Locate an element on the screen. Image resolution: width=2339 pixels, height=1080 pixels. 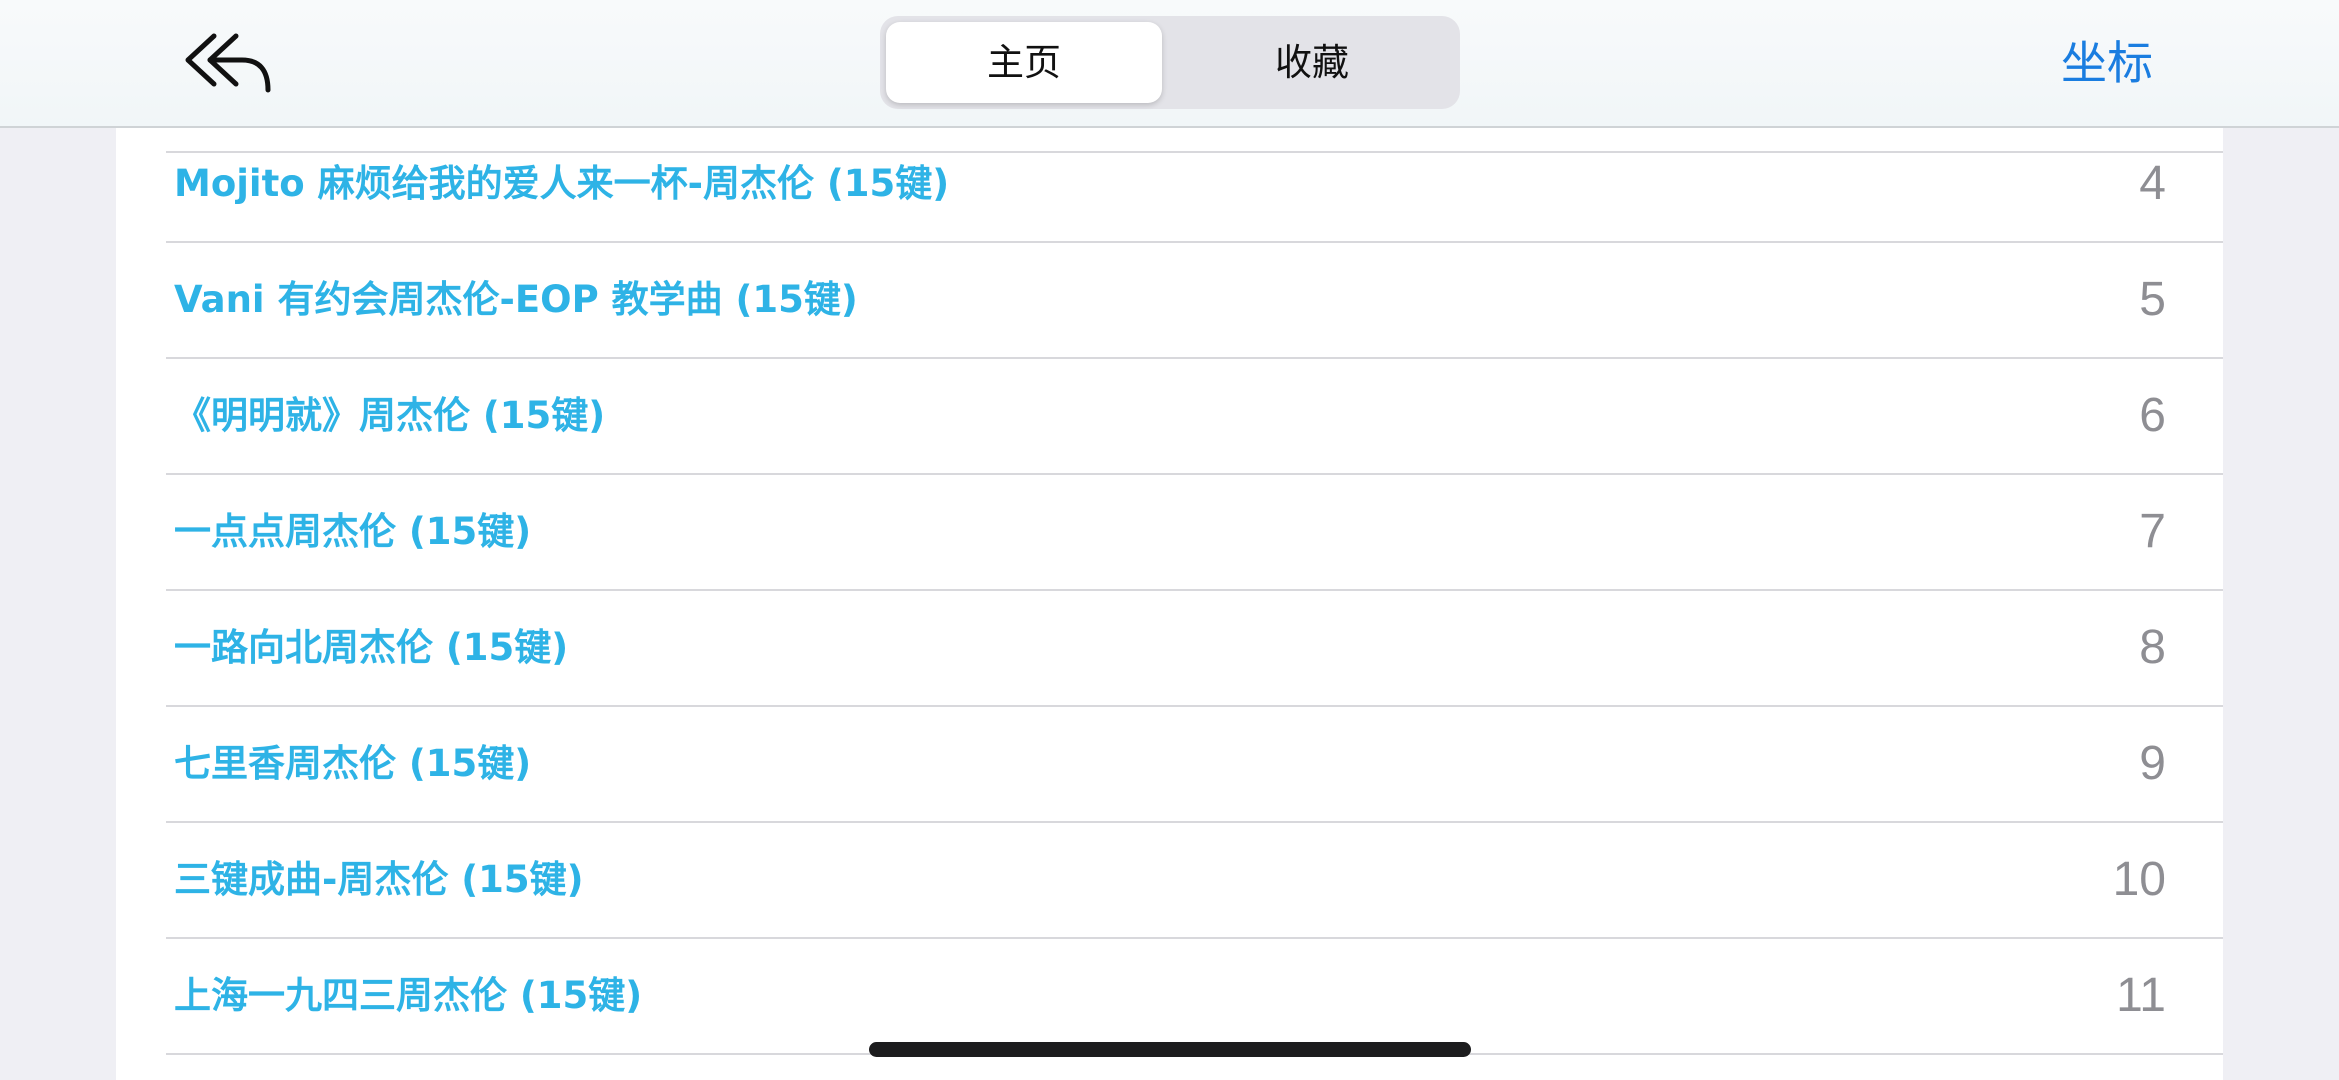
song-title: 一点点周杰伦 (15键) is located at coordinates (353, 531).